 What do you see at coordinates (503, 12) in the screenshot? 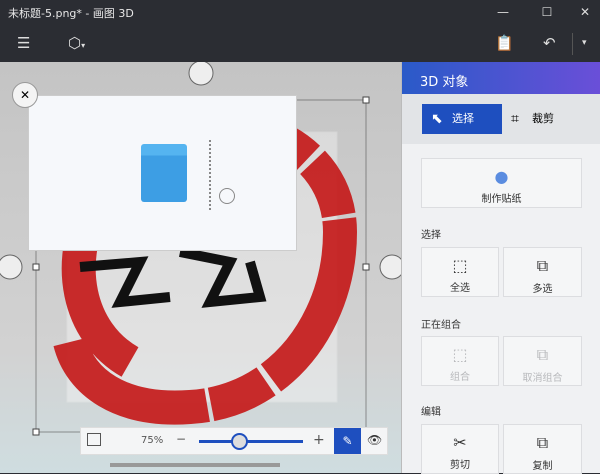
I see `minimize-button: —` at bounding box center [503, 12].